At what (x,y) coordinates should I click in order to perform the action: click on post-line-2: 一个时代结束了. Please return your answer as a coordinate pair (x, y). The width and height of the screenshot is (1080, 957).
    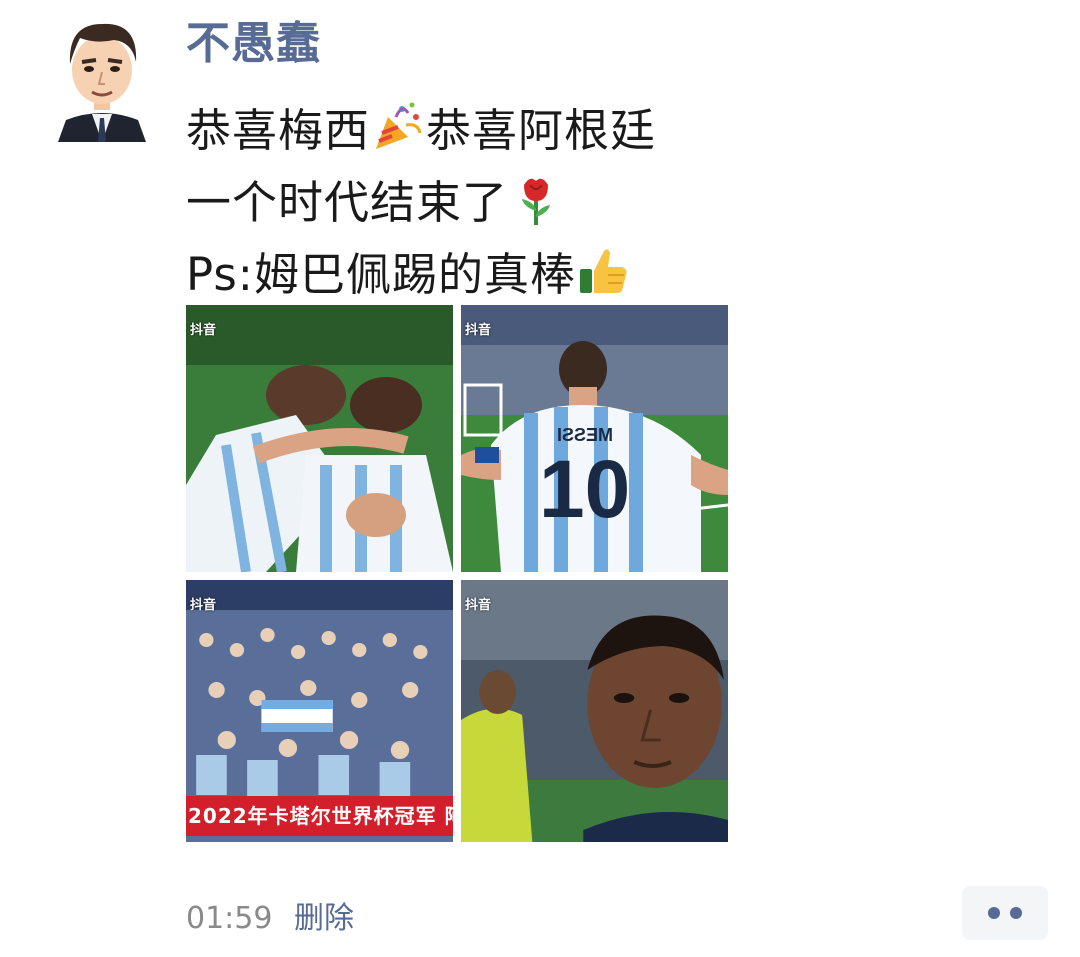
    Looking at the image, I should click on (546, 198).